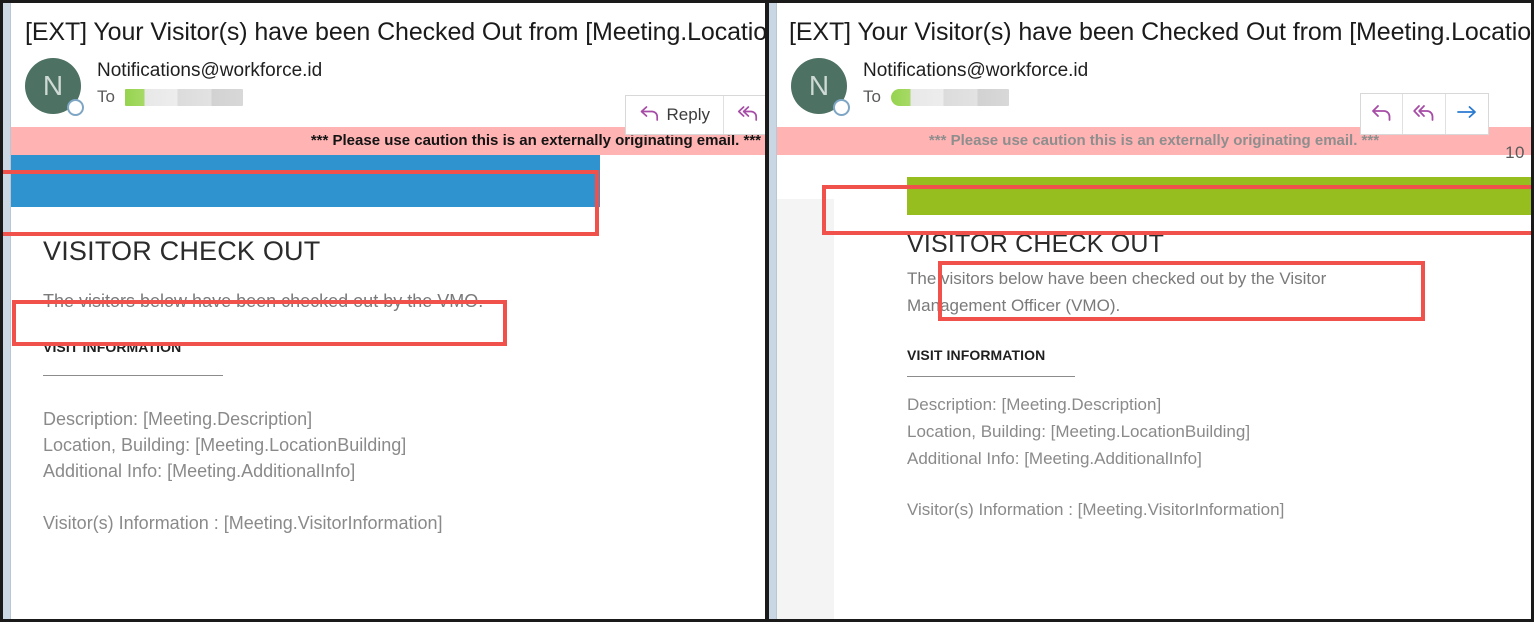 Image resolution: width=1534 pixels, height=622 pixels. I want to click on forward-button, so click(1467, 114).